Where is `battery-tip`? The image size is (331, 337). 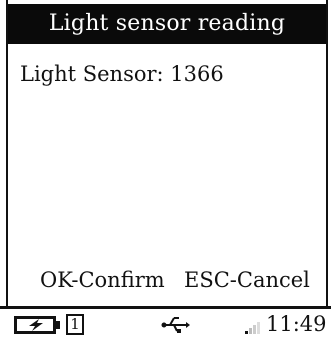
battery-tip is located at coordinates (58, 325).